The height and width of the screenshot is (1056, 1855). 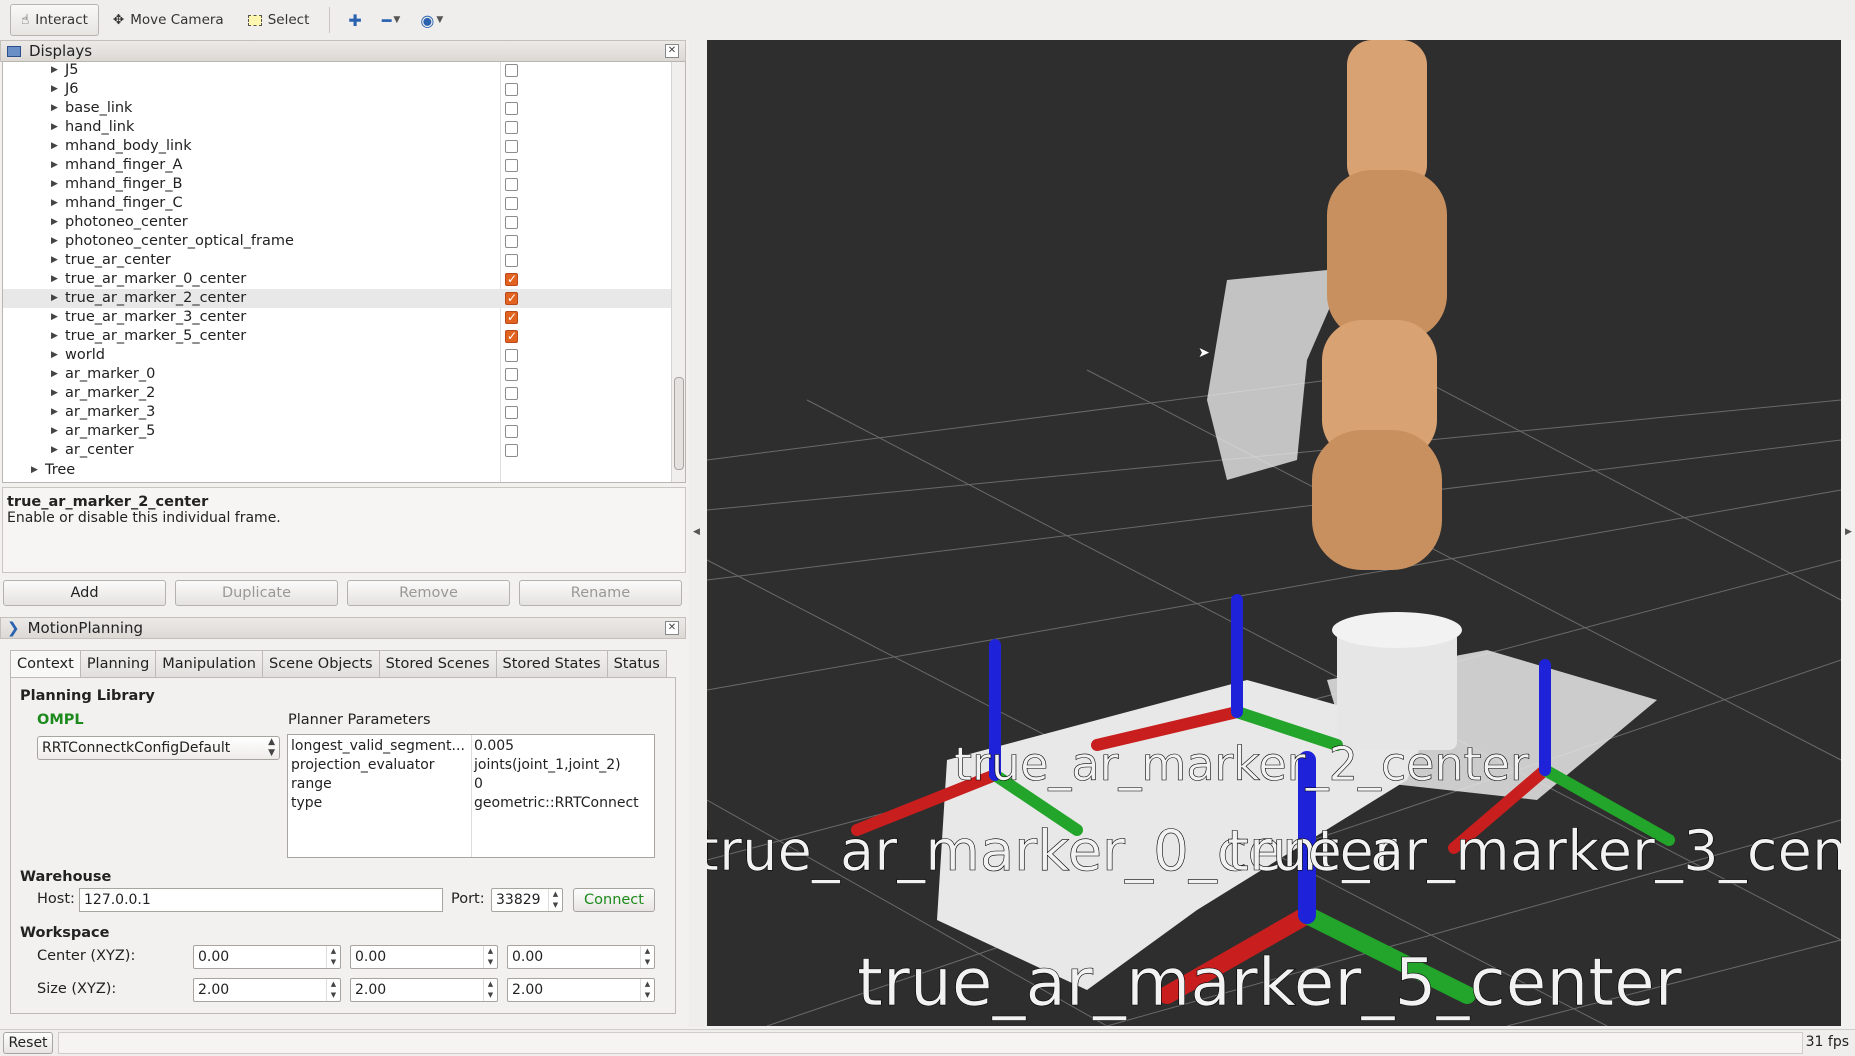 I want to click on tree-item: ▶ base_link, so click(x=337, y=108).